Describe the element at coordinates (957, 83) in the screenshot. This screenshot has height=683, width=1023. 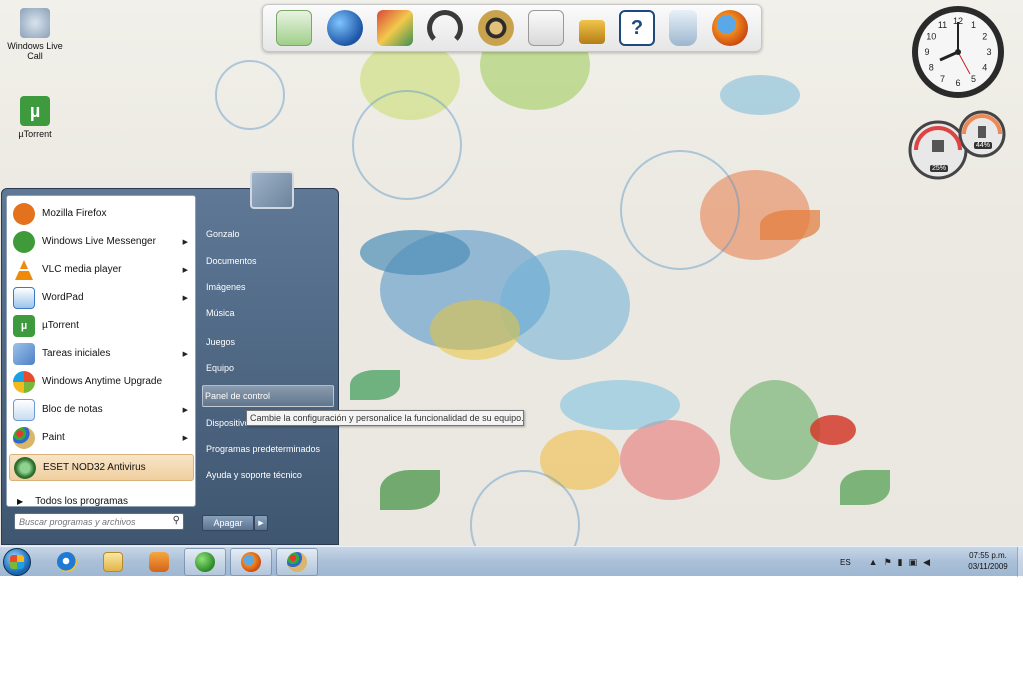
I see `clock-number: 6` at that location.